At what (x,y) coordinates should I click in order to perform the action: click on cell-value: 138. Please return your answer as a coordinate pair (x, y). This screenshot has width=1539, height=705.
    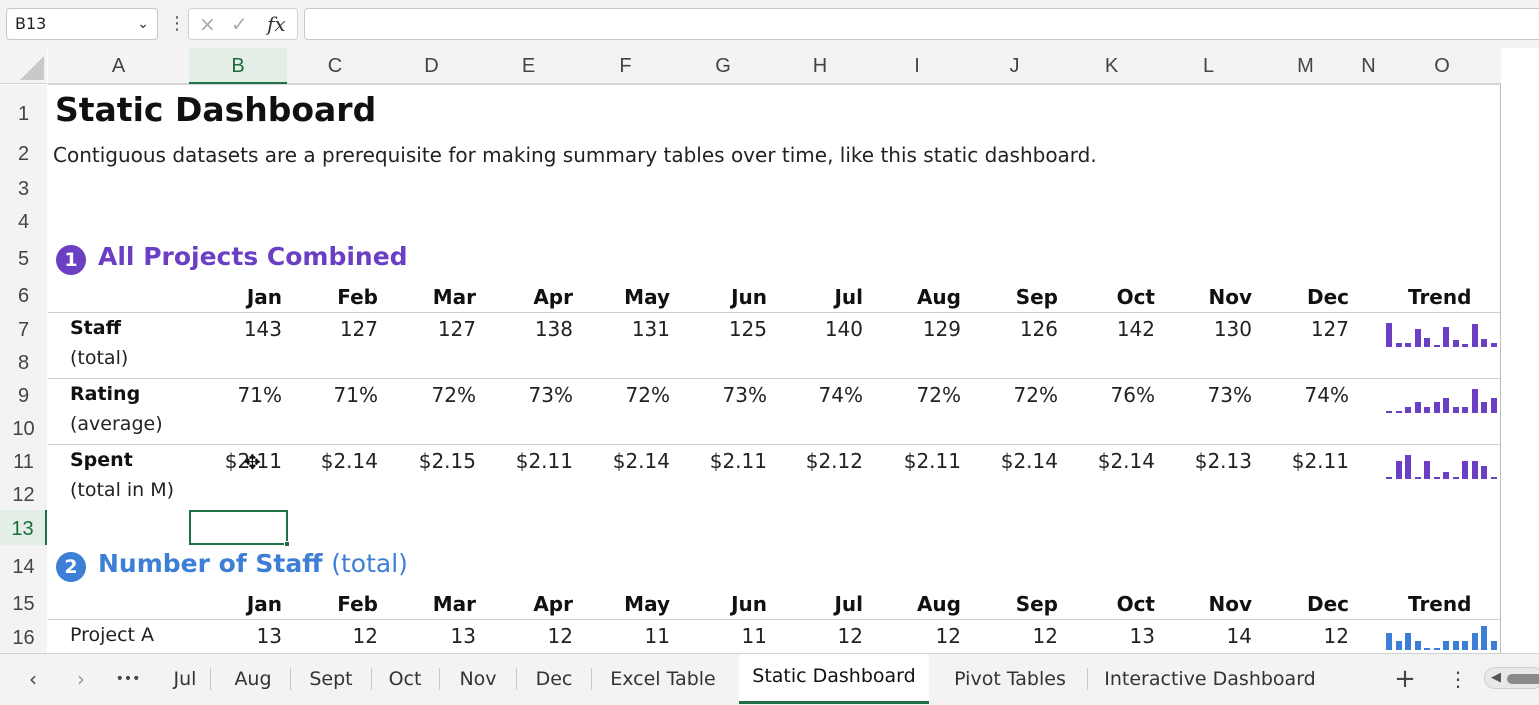
    Looking at the image, I should click on (528, 329).